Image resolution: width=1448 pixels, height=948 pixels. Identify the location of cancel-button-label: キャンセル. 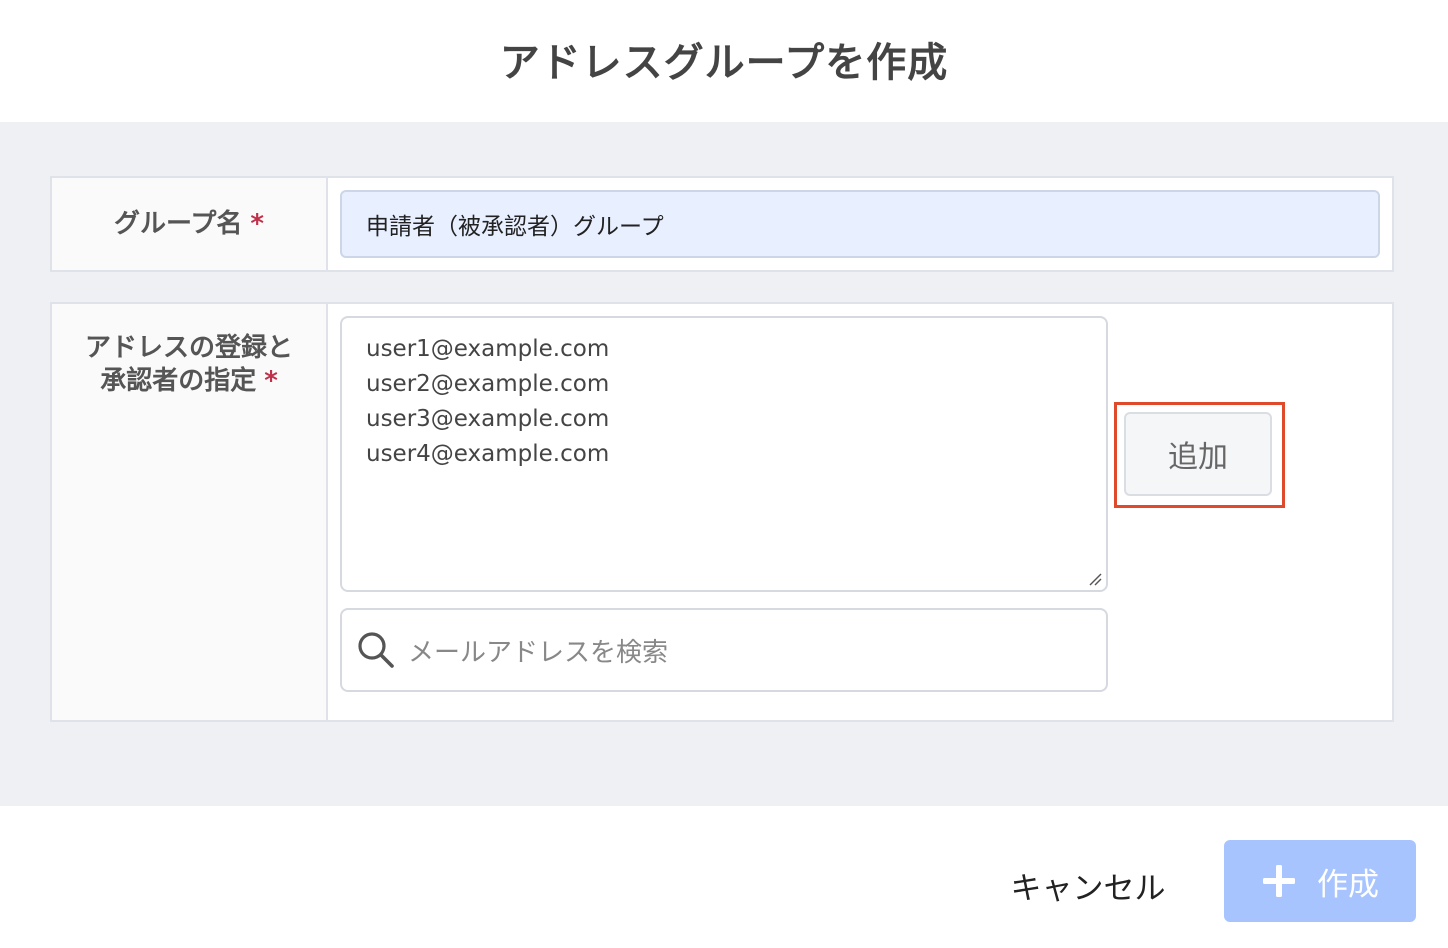
(1088, 888).